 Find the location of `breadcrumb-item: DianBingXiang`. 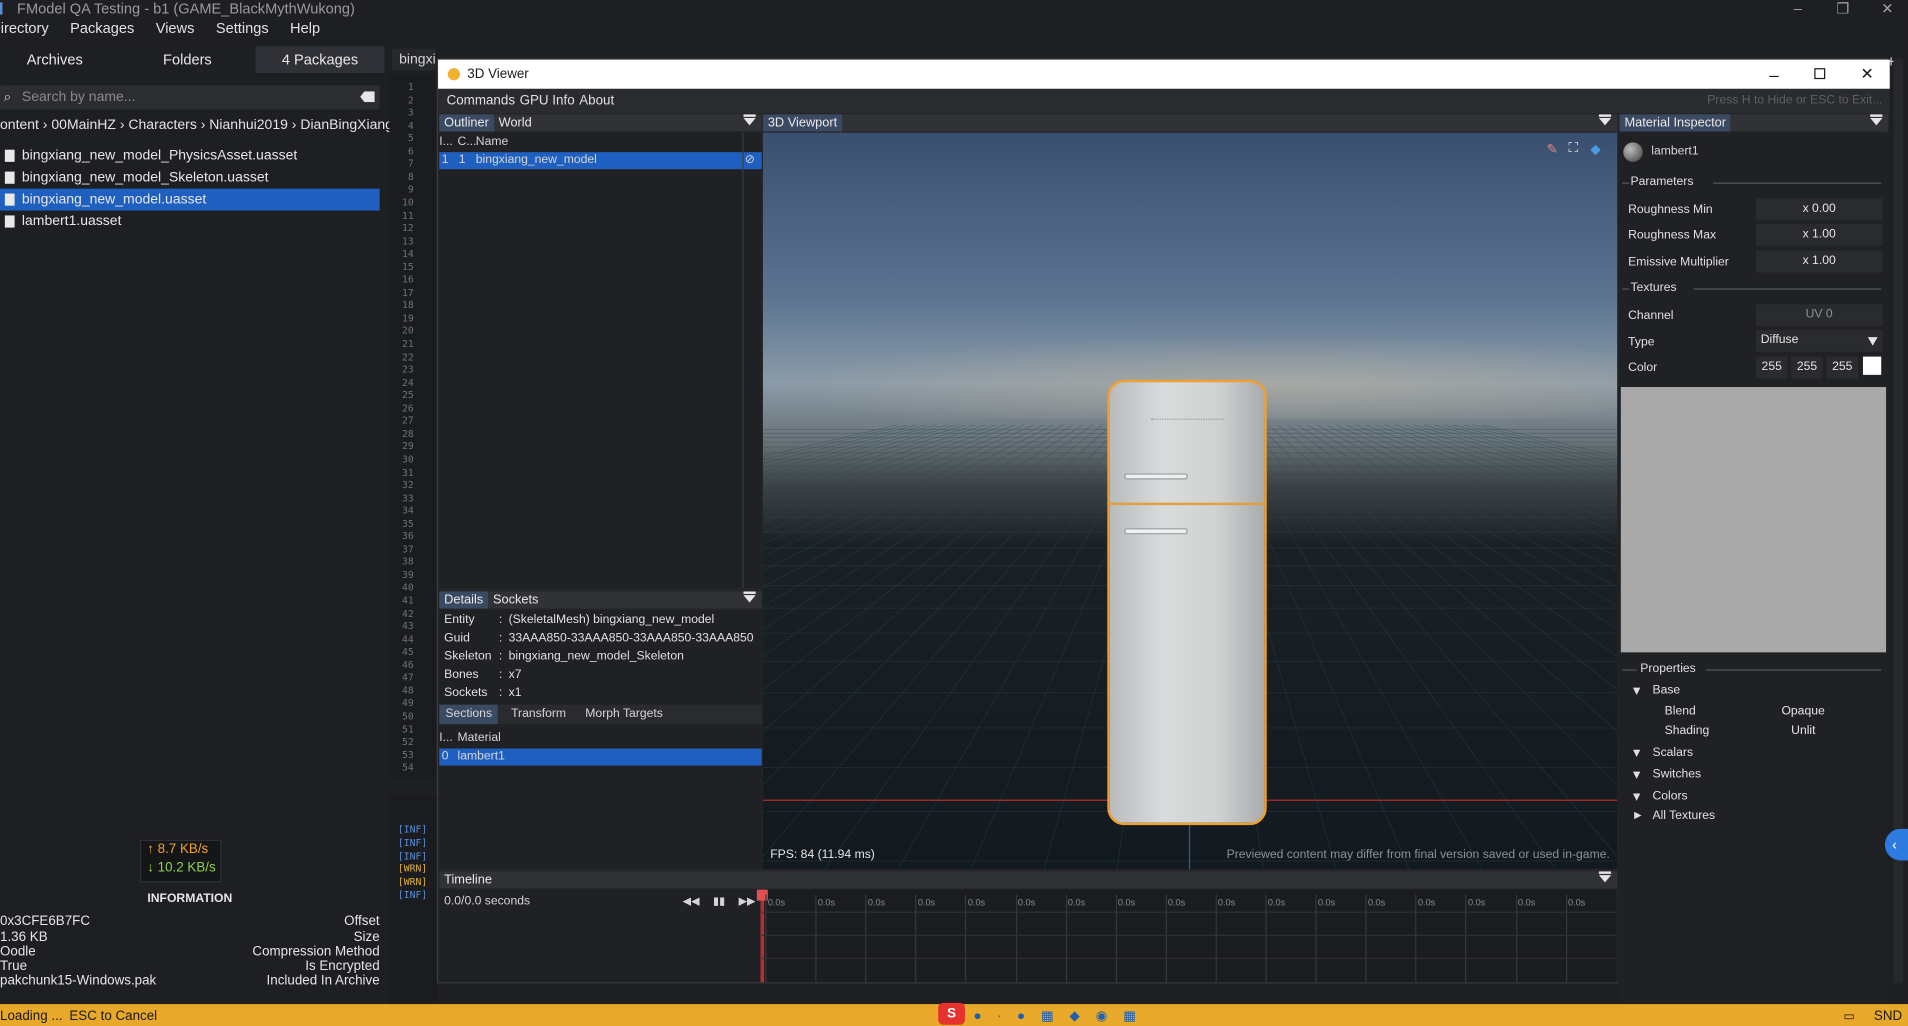

breadcrumb-item: DianBingXiang is located at coordinates (346, 125).